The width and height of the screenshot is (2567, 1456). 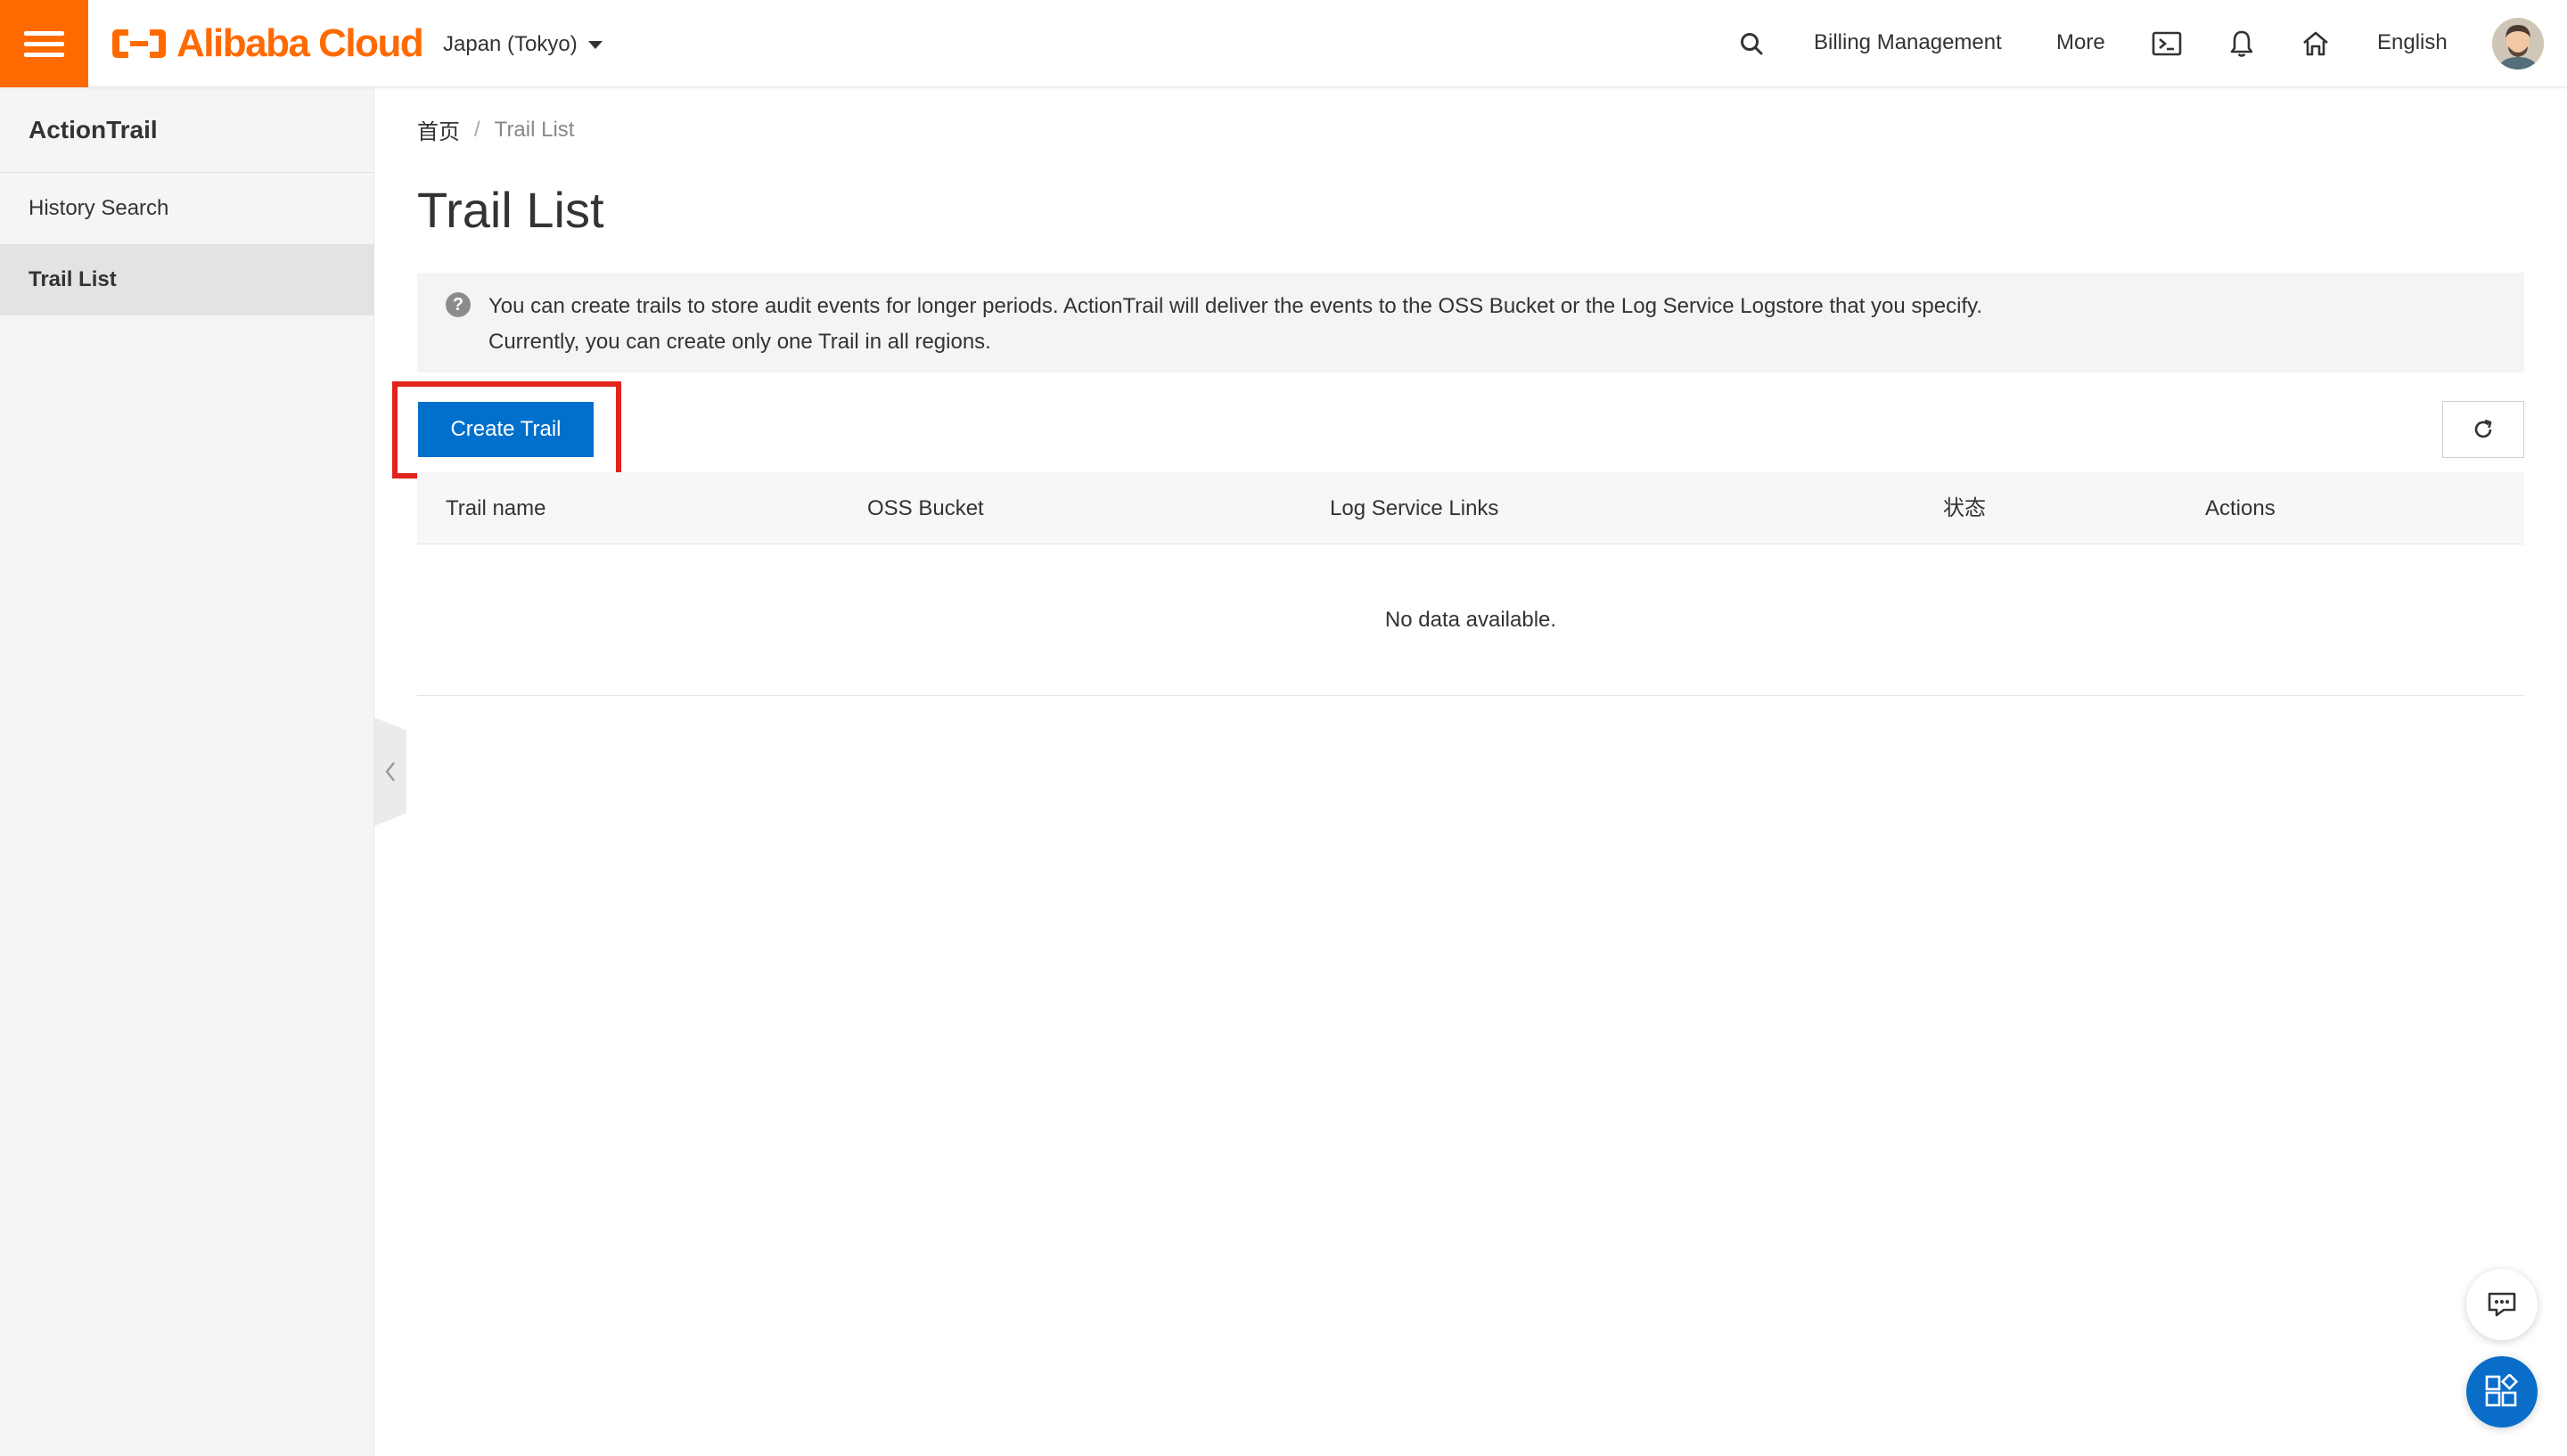 I want to click on breadcrumb: 首页 / Trail List, so click(x=495, y=129).